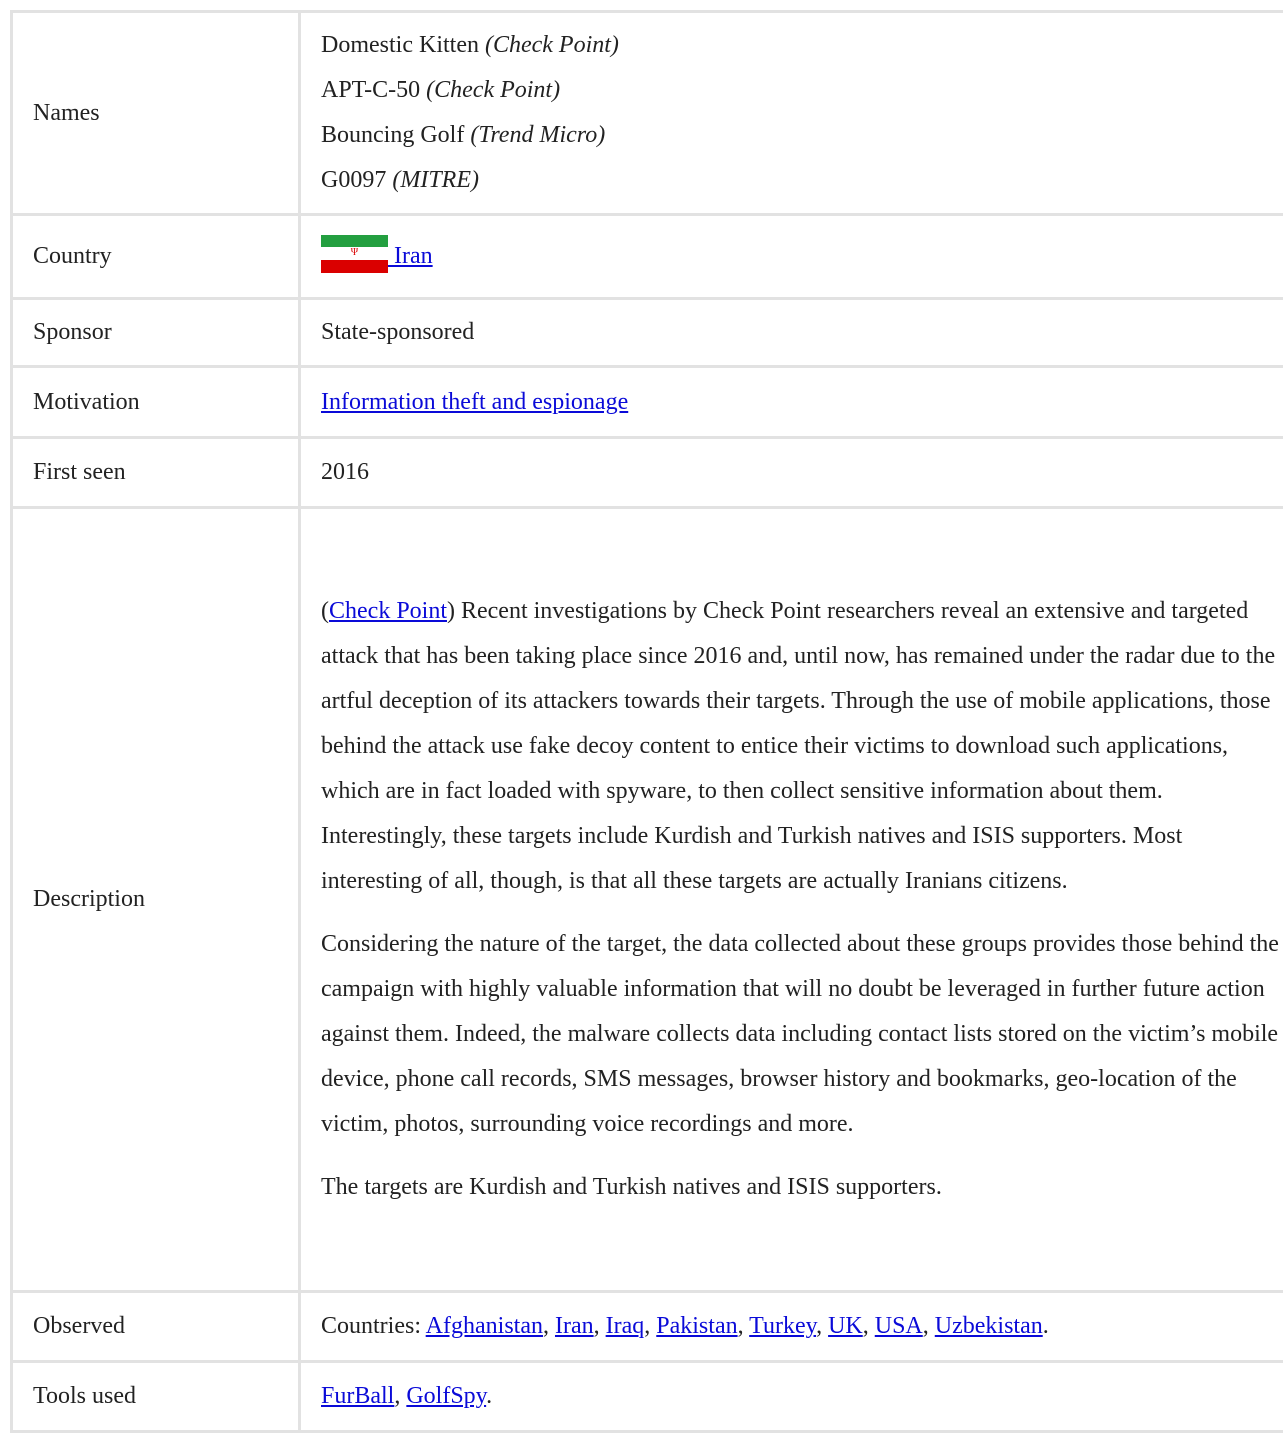  What do you see at coordinates (325, 611) in the screenshot?
I see `paren-open: (` at bounding box center [325, 611].